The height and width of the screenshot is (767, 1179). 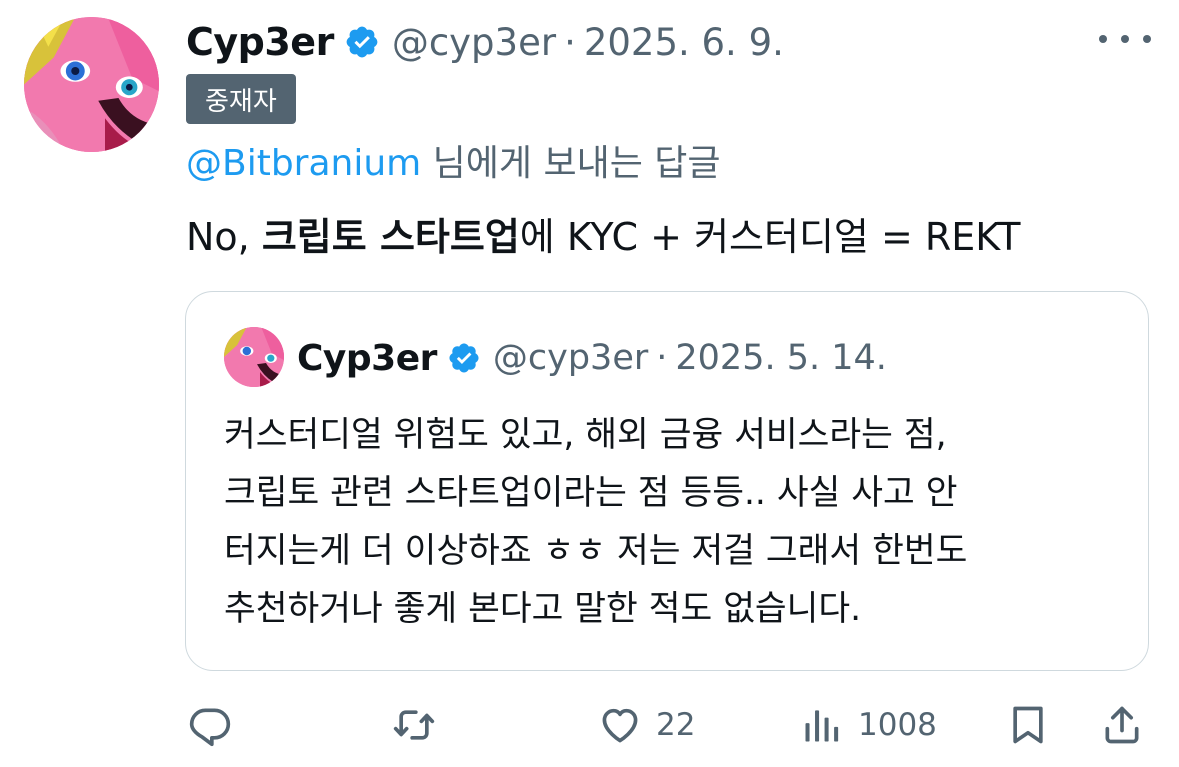 I want to click on reply-icon, so click(x=210, y=727).